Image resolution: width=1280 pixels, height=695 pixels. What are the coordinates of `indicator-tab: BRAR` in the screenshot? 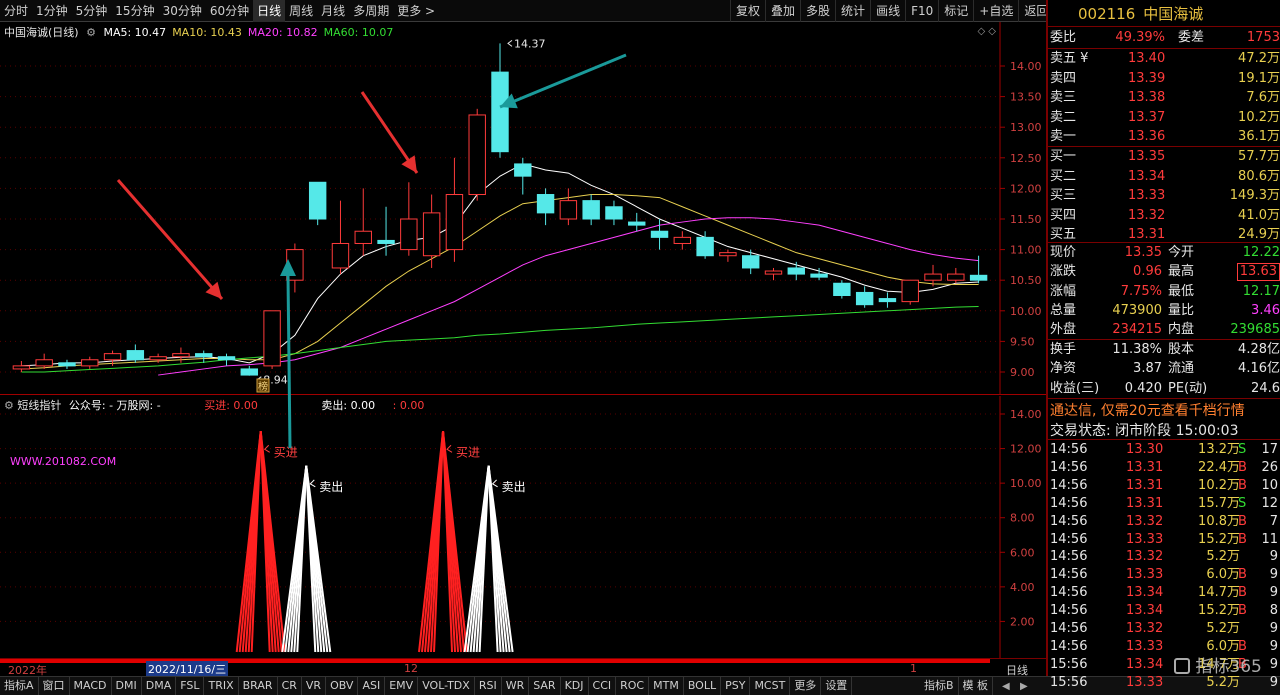 It's located at (258, 686).